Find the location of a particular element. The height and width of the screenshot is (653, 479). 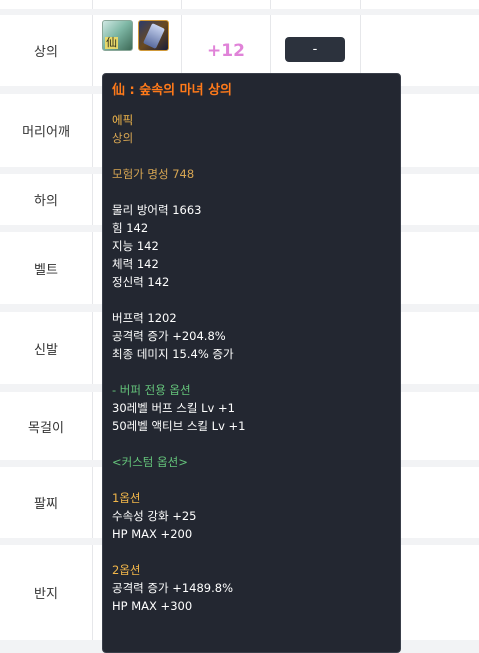

slot-label: 벨트 is located at coordinates (46, 268).